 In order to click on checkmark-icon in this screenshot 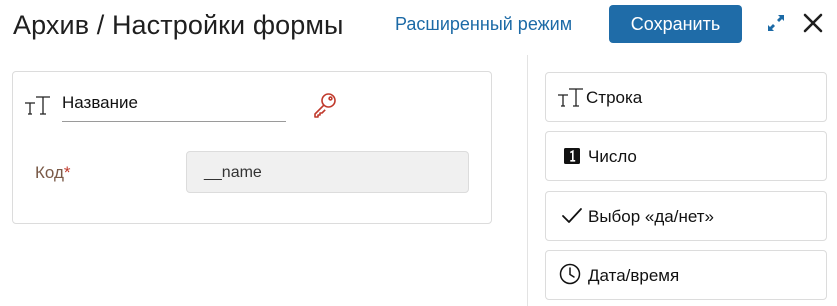, I will do `click(572, 215)`.